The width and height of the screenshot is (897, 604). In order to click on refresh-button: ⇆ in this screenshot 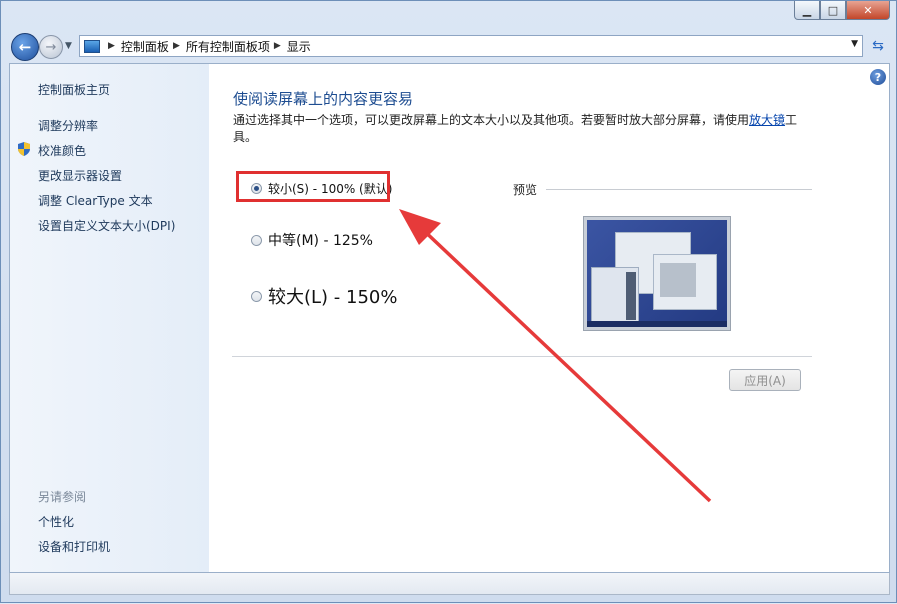, I will do `click(878, 46)`.